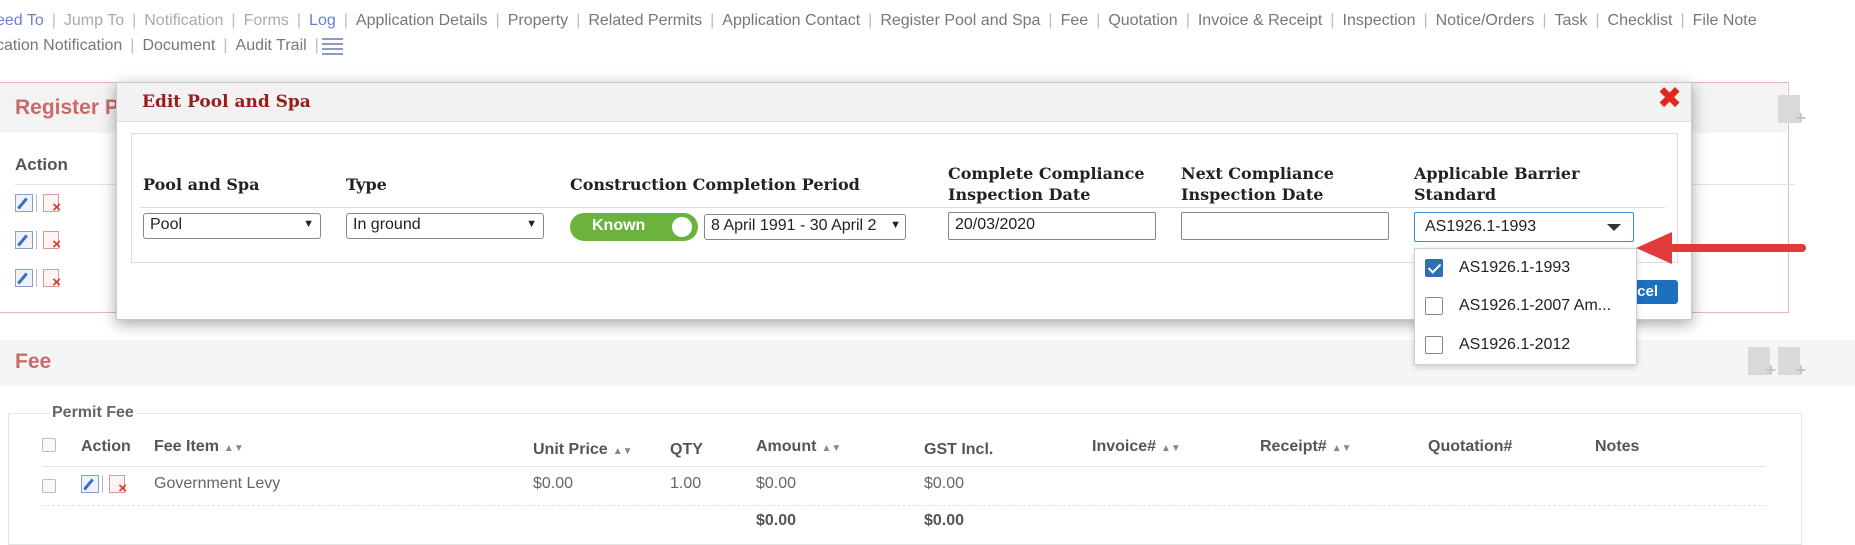 This screenshot has width=1855, height=545. I want to click on construction-period-select: 8 April 1991 - 30 April 2 ▼, so click(805, 227).